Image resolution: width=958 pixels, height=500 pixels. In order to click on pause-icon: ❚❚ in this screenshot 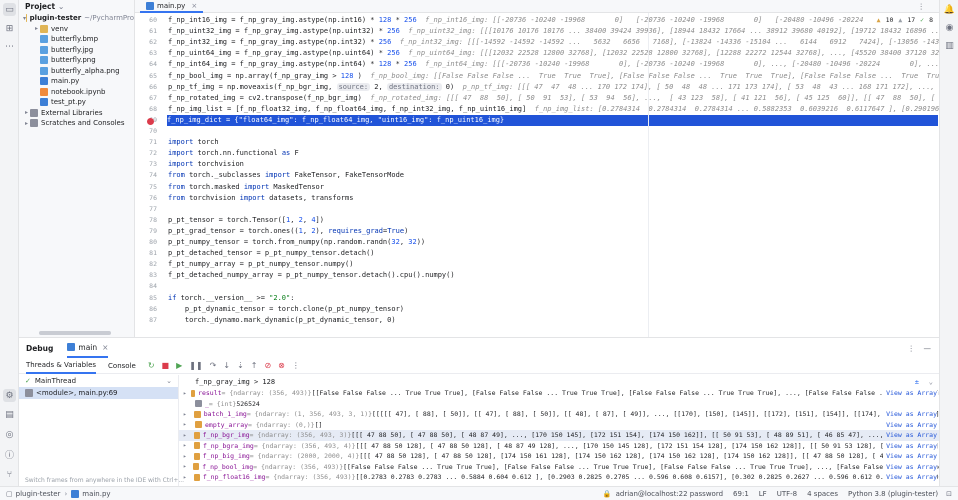, I will do `click(195, 365)`.